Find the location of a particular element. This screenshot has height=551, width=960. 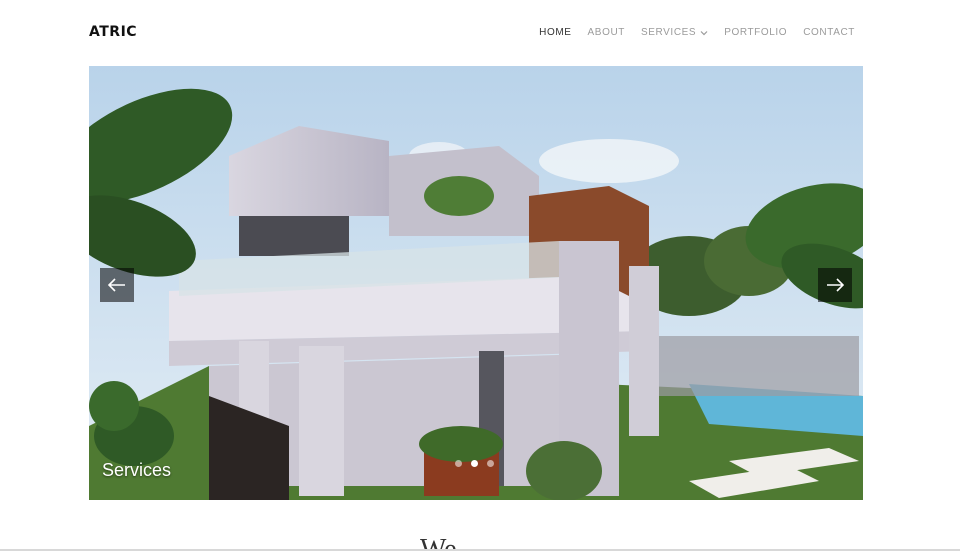

nav-contact-label: CONTACT is located at coordinates (829, 32).